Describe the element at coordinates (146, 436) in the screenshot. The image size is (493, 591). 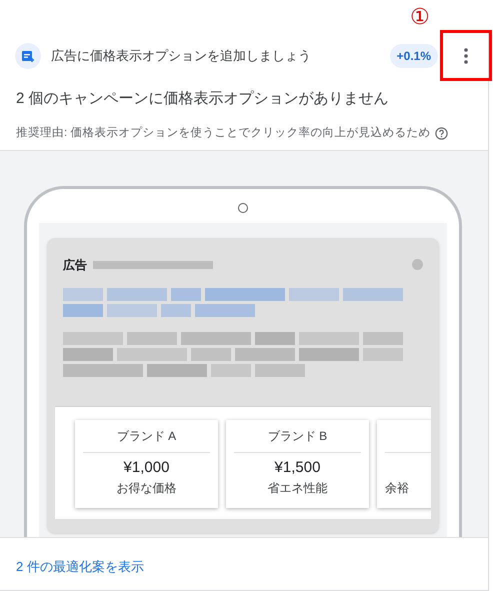
I see `brand-name: ブランド A` at that location.